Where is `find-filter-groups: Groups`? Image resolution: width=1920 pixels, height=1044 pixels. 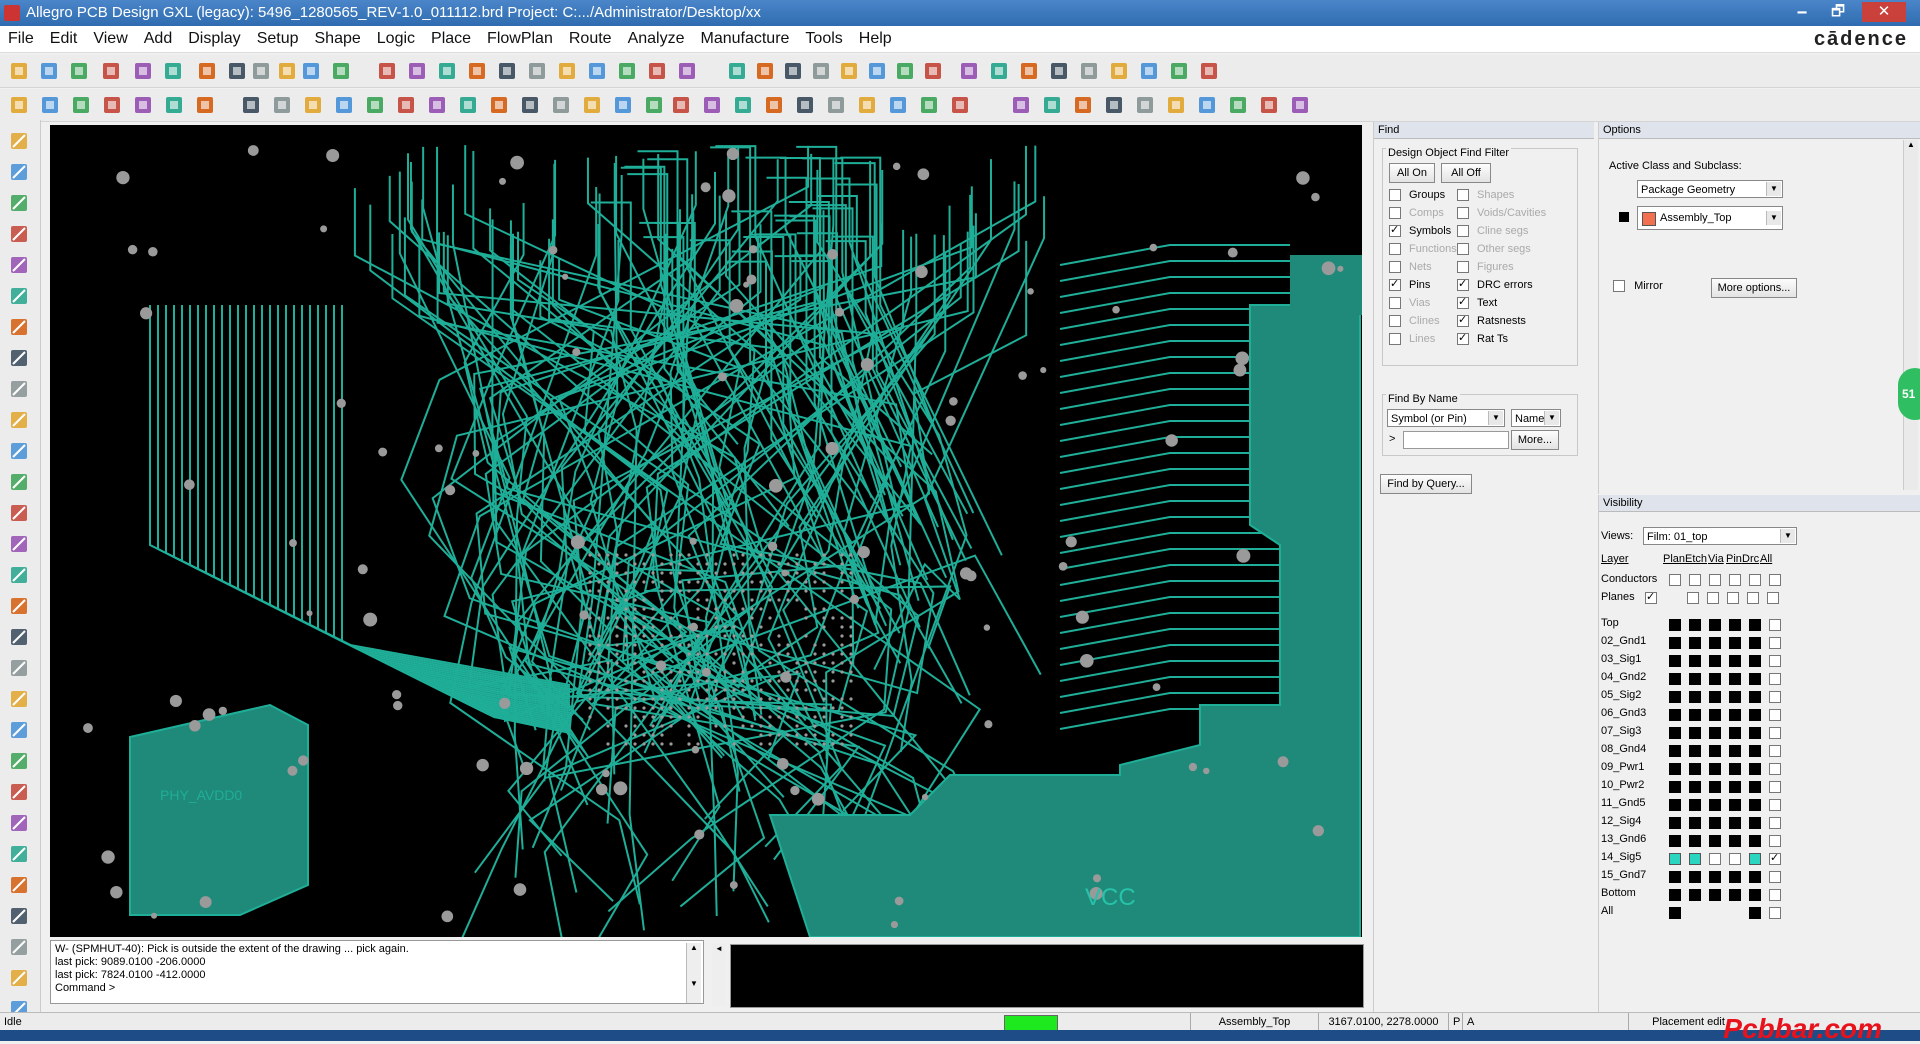 find-filter-groups: Groups is located at coordinates (1417, 195).